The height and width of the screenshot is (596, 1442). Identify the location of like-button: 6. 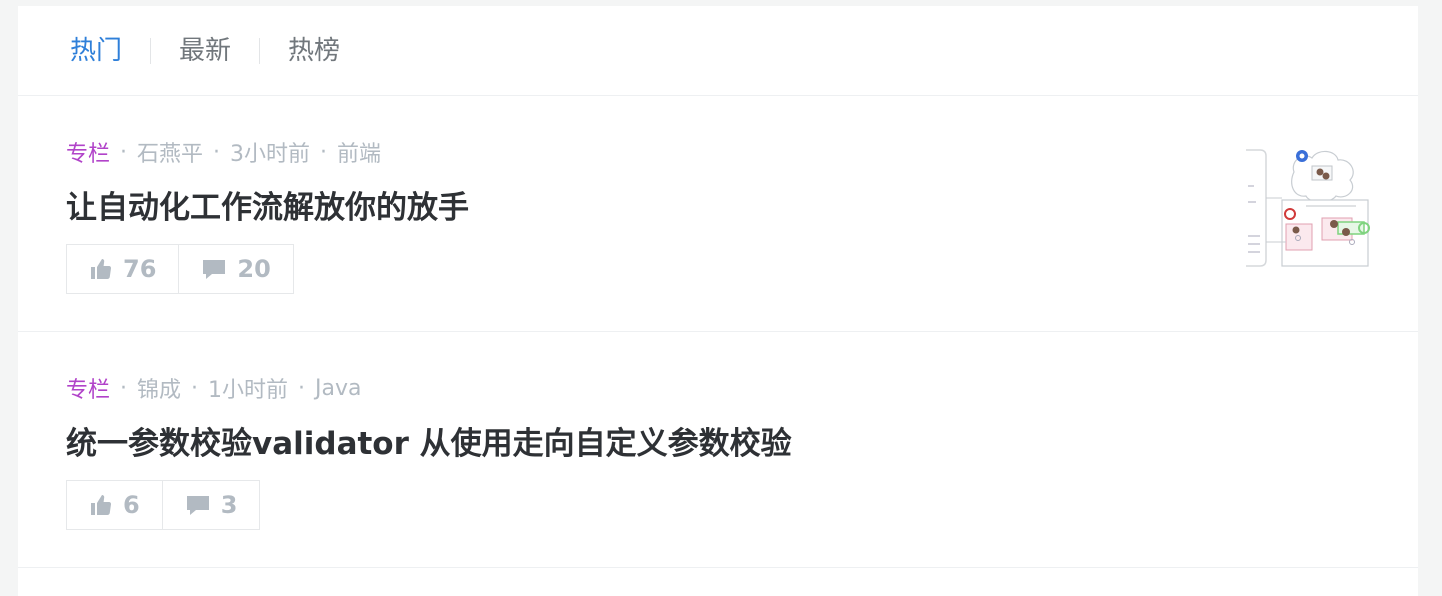
(114, 505).